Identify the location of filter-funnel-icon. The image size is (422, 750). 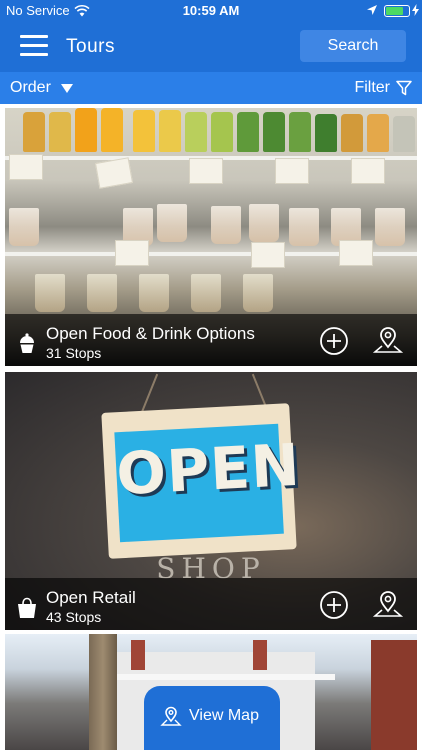
(404, 88).